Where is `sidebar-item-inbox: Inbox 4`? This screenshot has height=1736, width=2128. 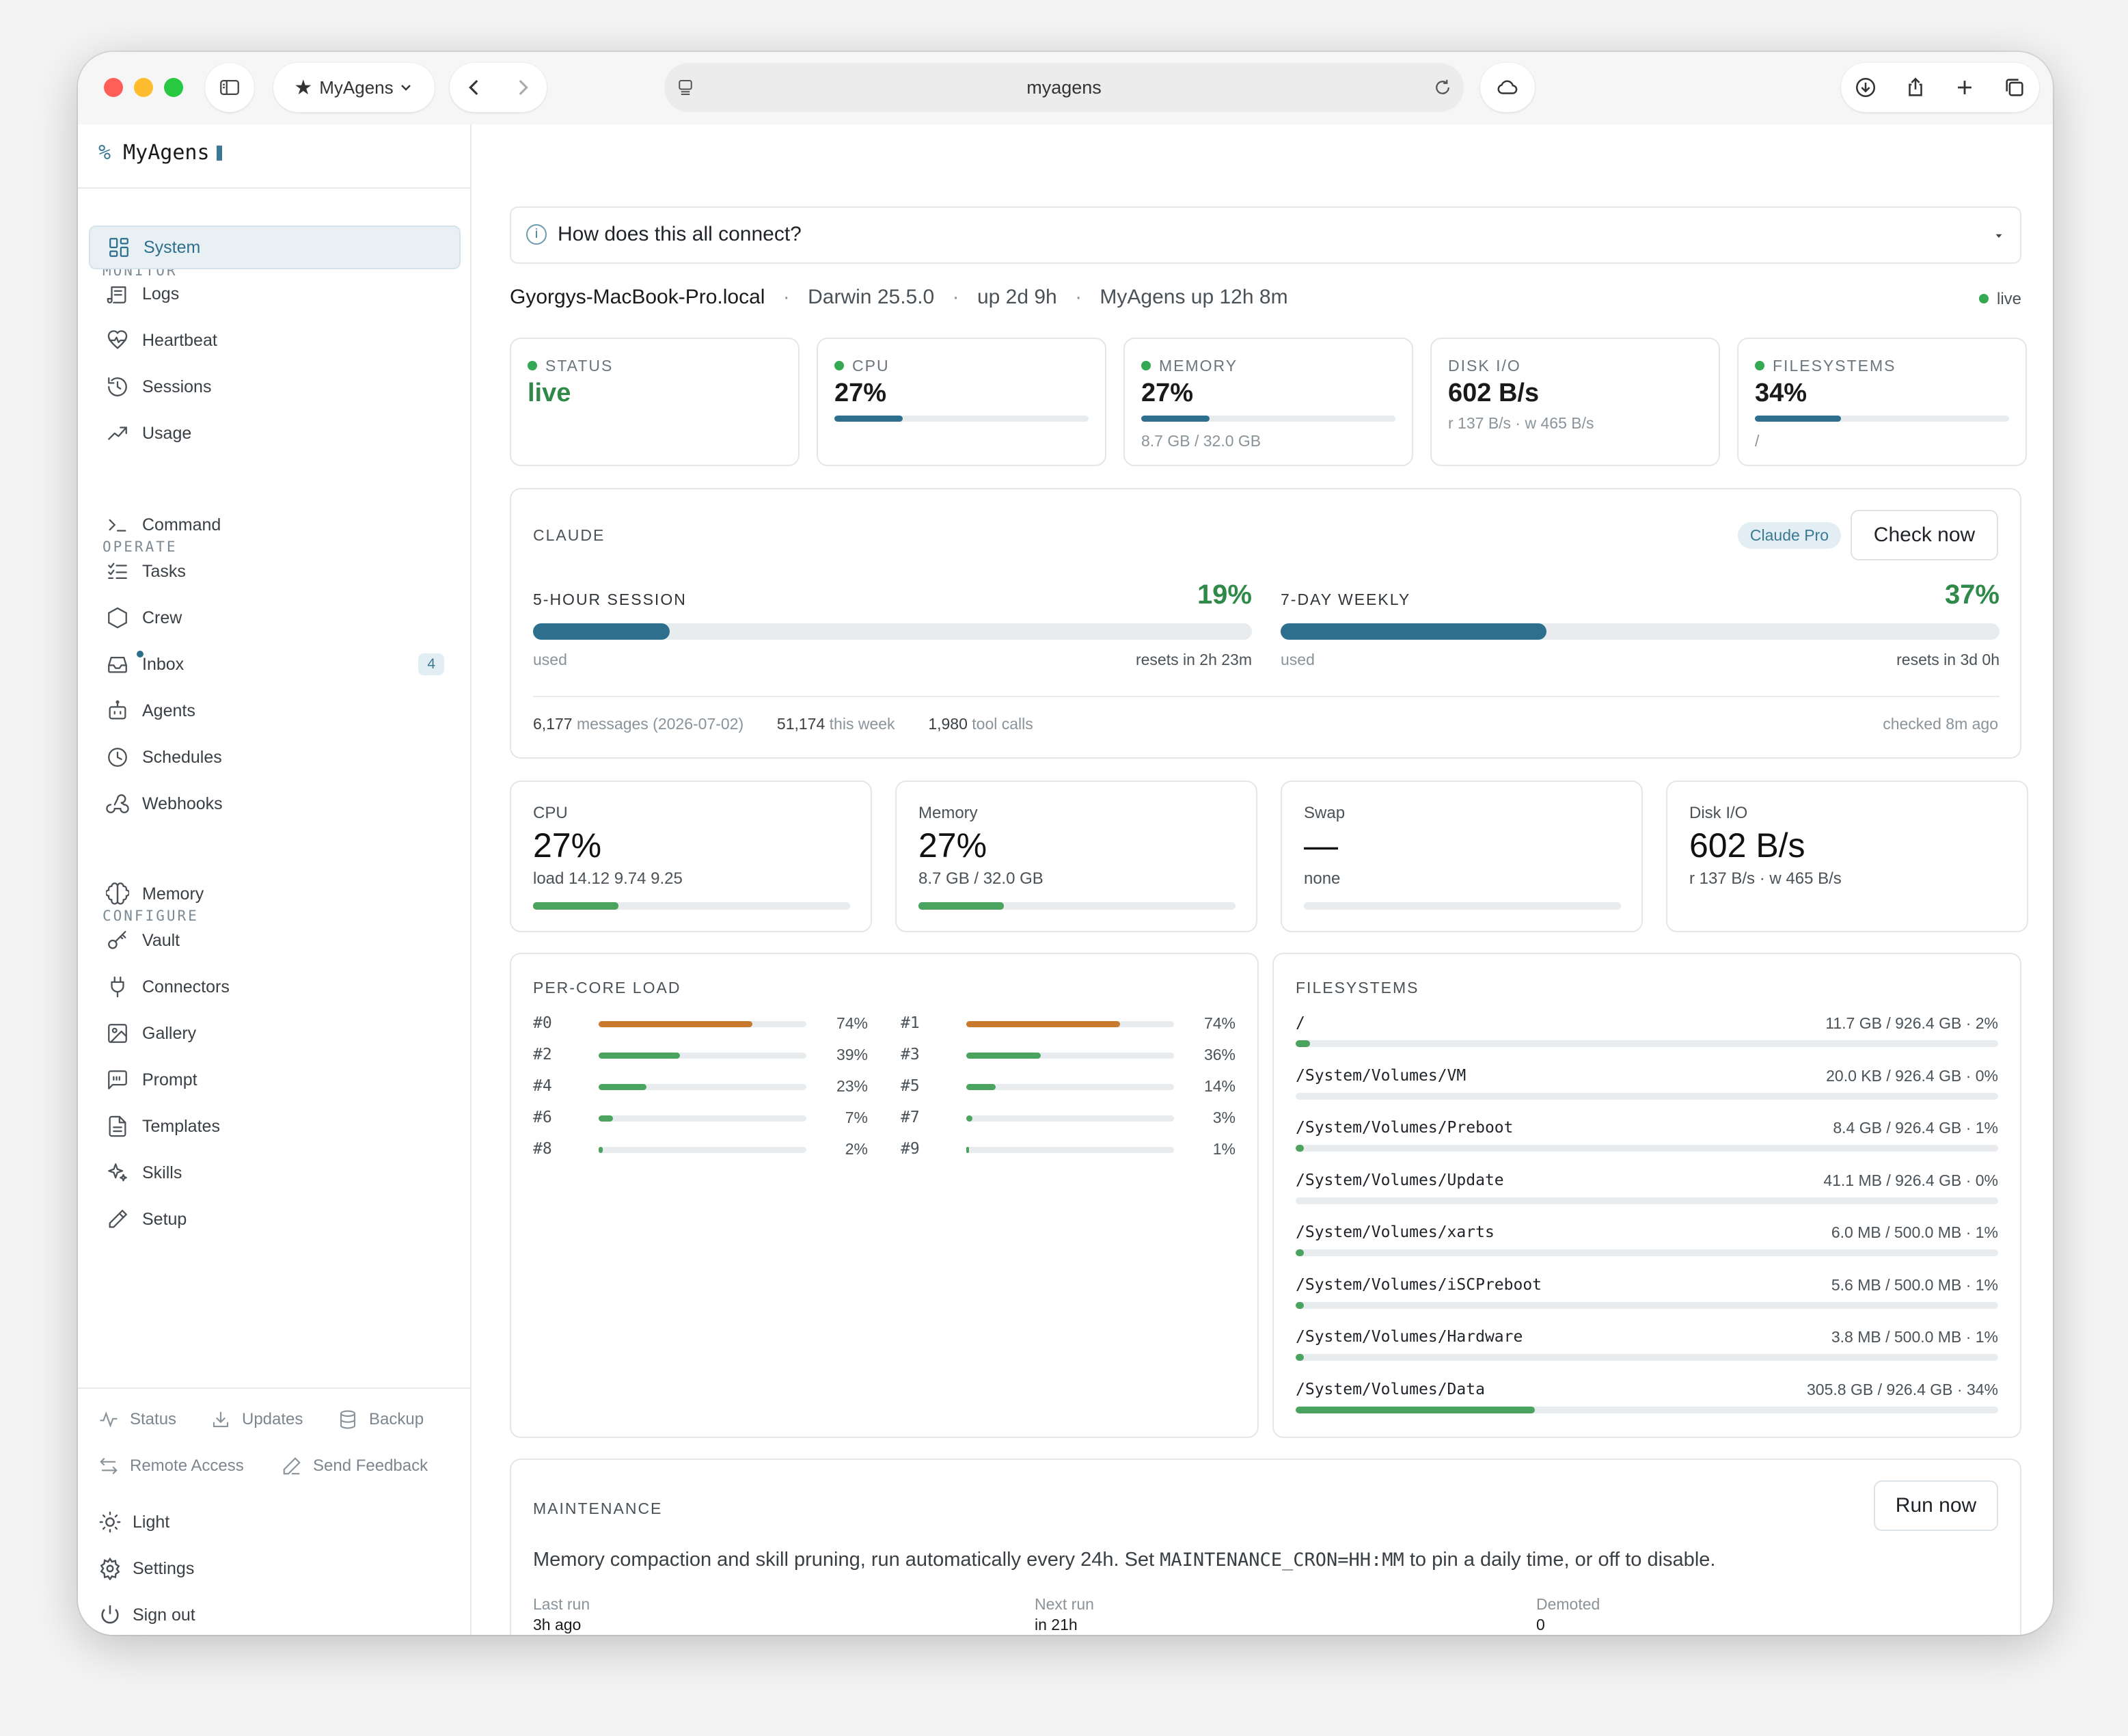
sidebar-item-inbox: Inbox 4 is located at coordinates (275, 664).